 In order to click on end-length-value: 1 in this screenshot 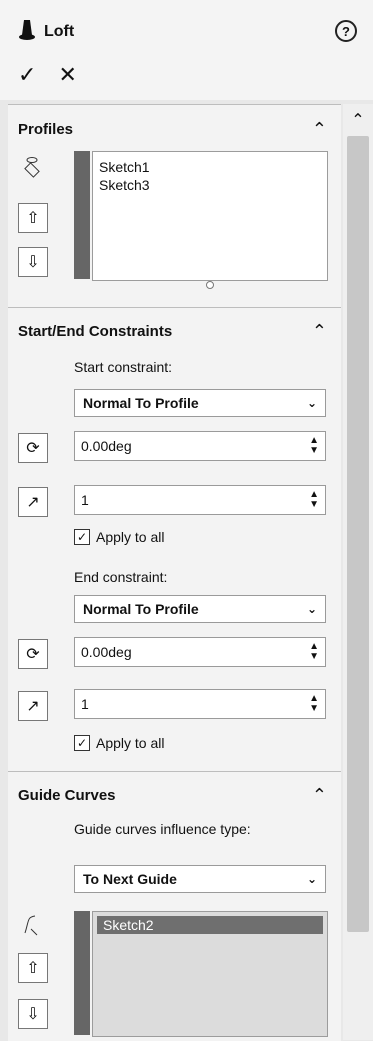, I will do `click(85, 704)`.